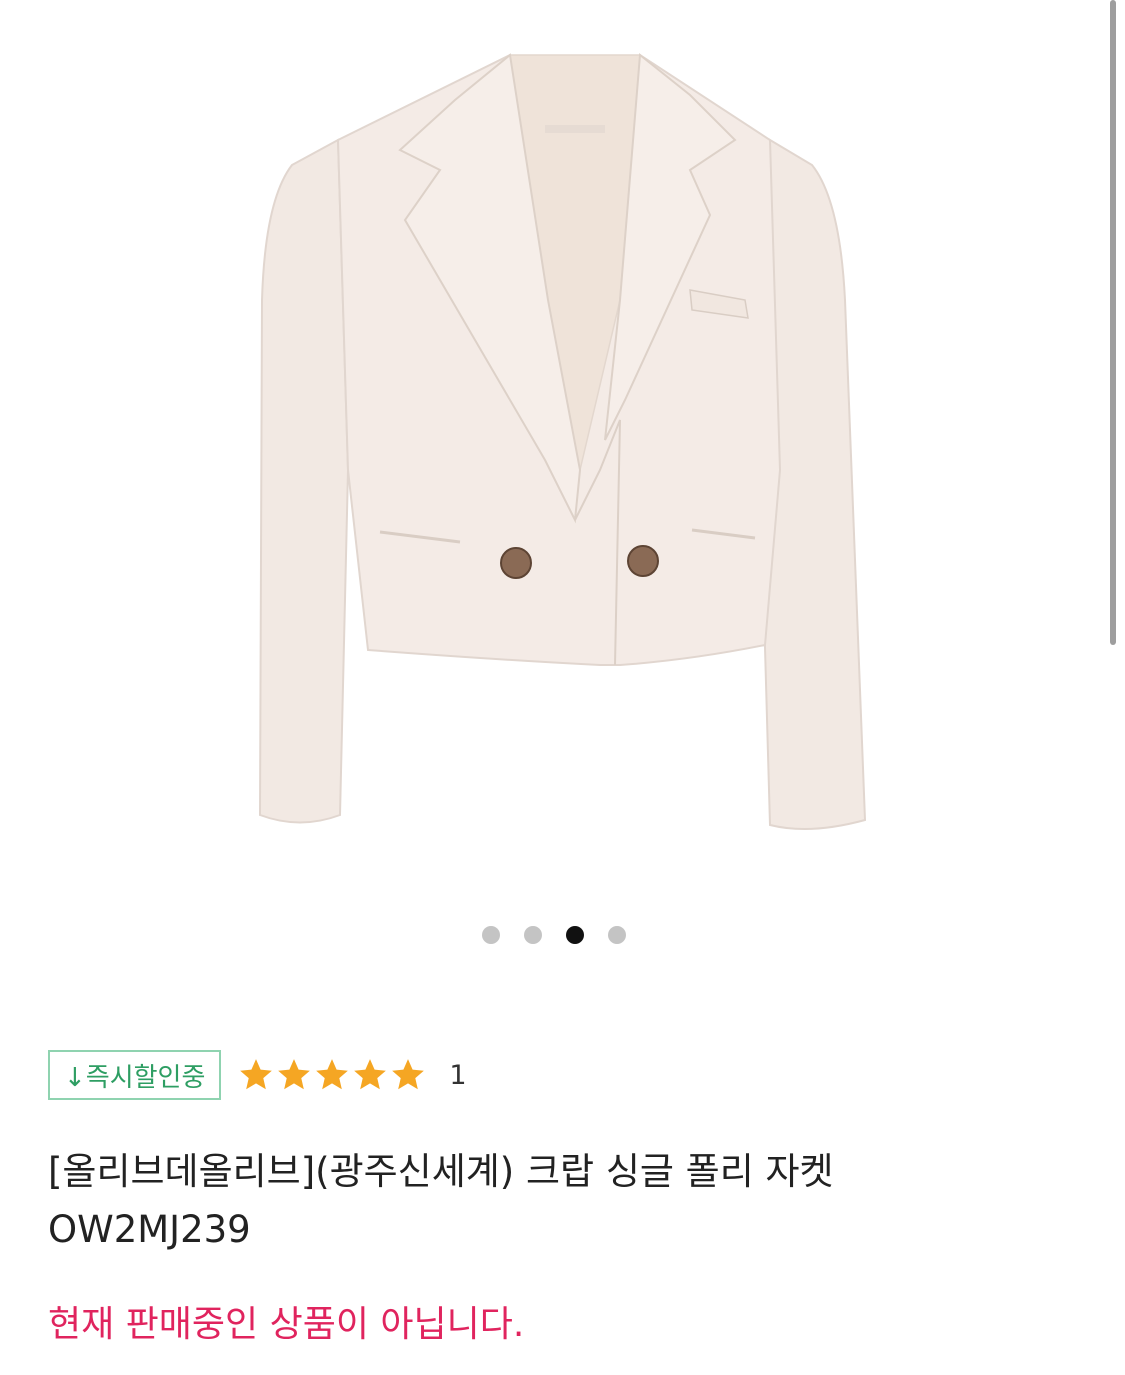 The image size is (1125, 1375). What do you see at coordinates (457, 1075) in the screenshot?
I see `review-count: 1` at bounding box center [457, 1075].